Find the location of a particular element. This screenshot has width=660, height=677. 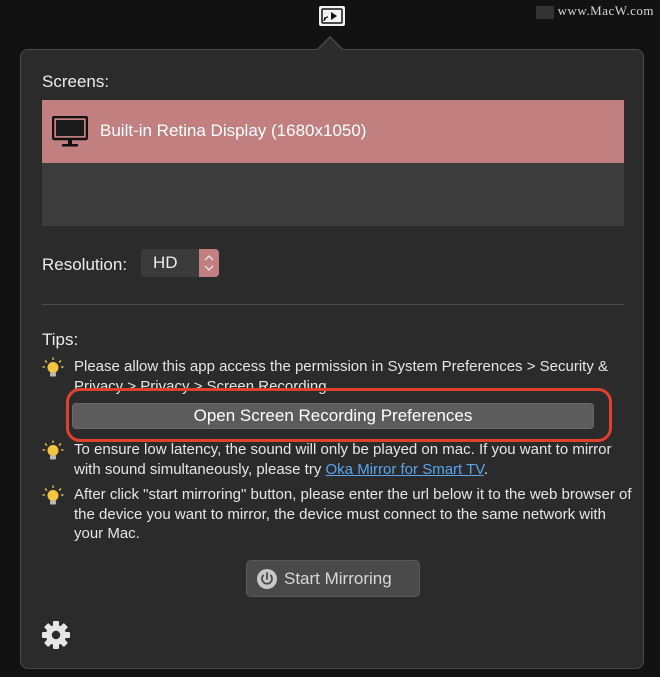

monitor-icon is located at coordinates (70, 134).